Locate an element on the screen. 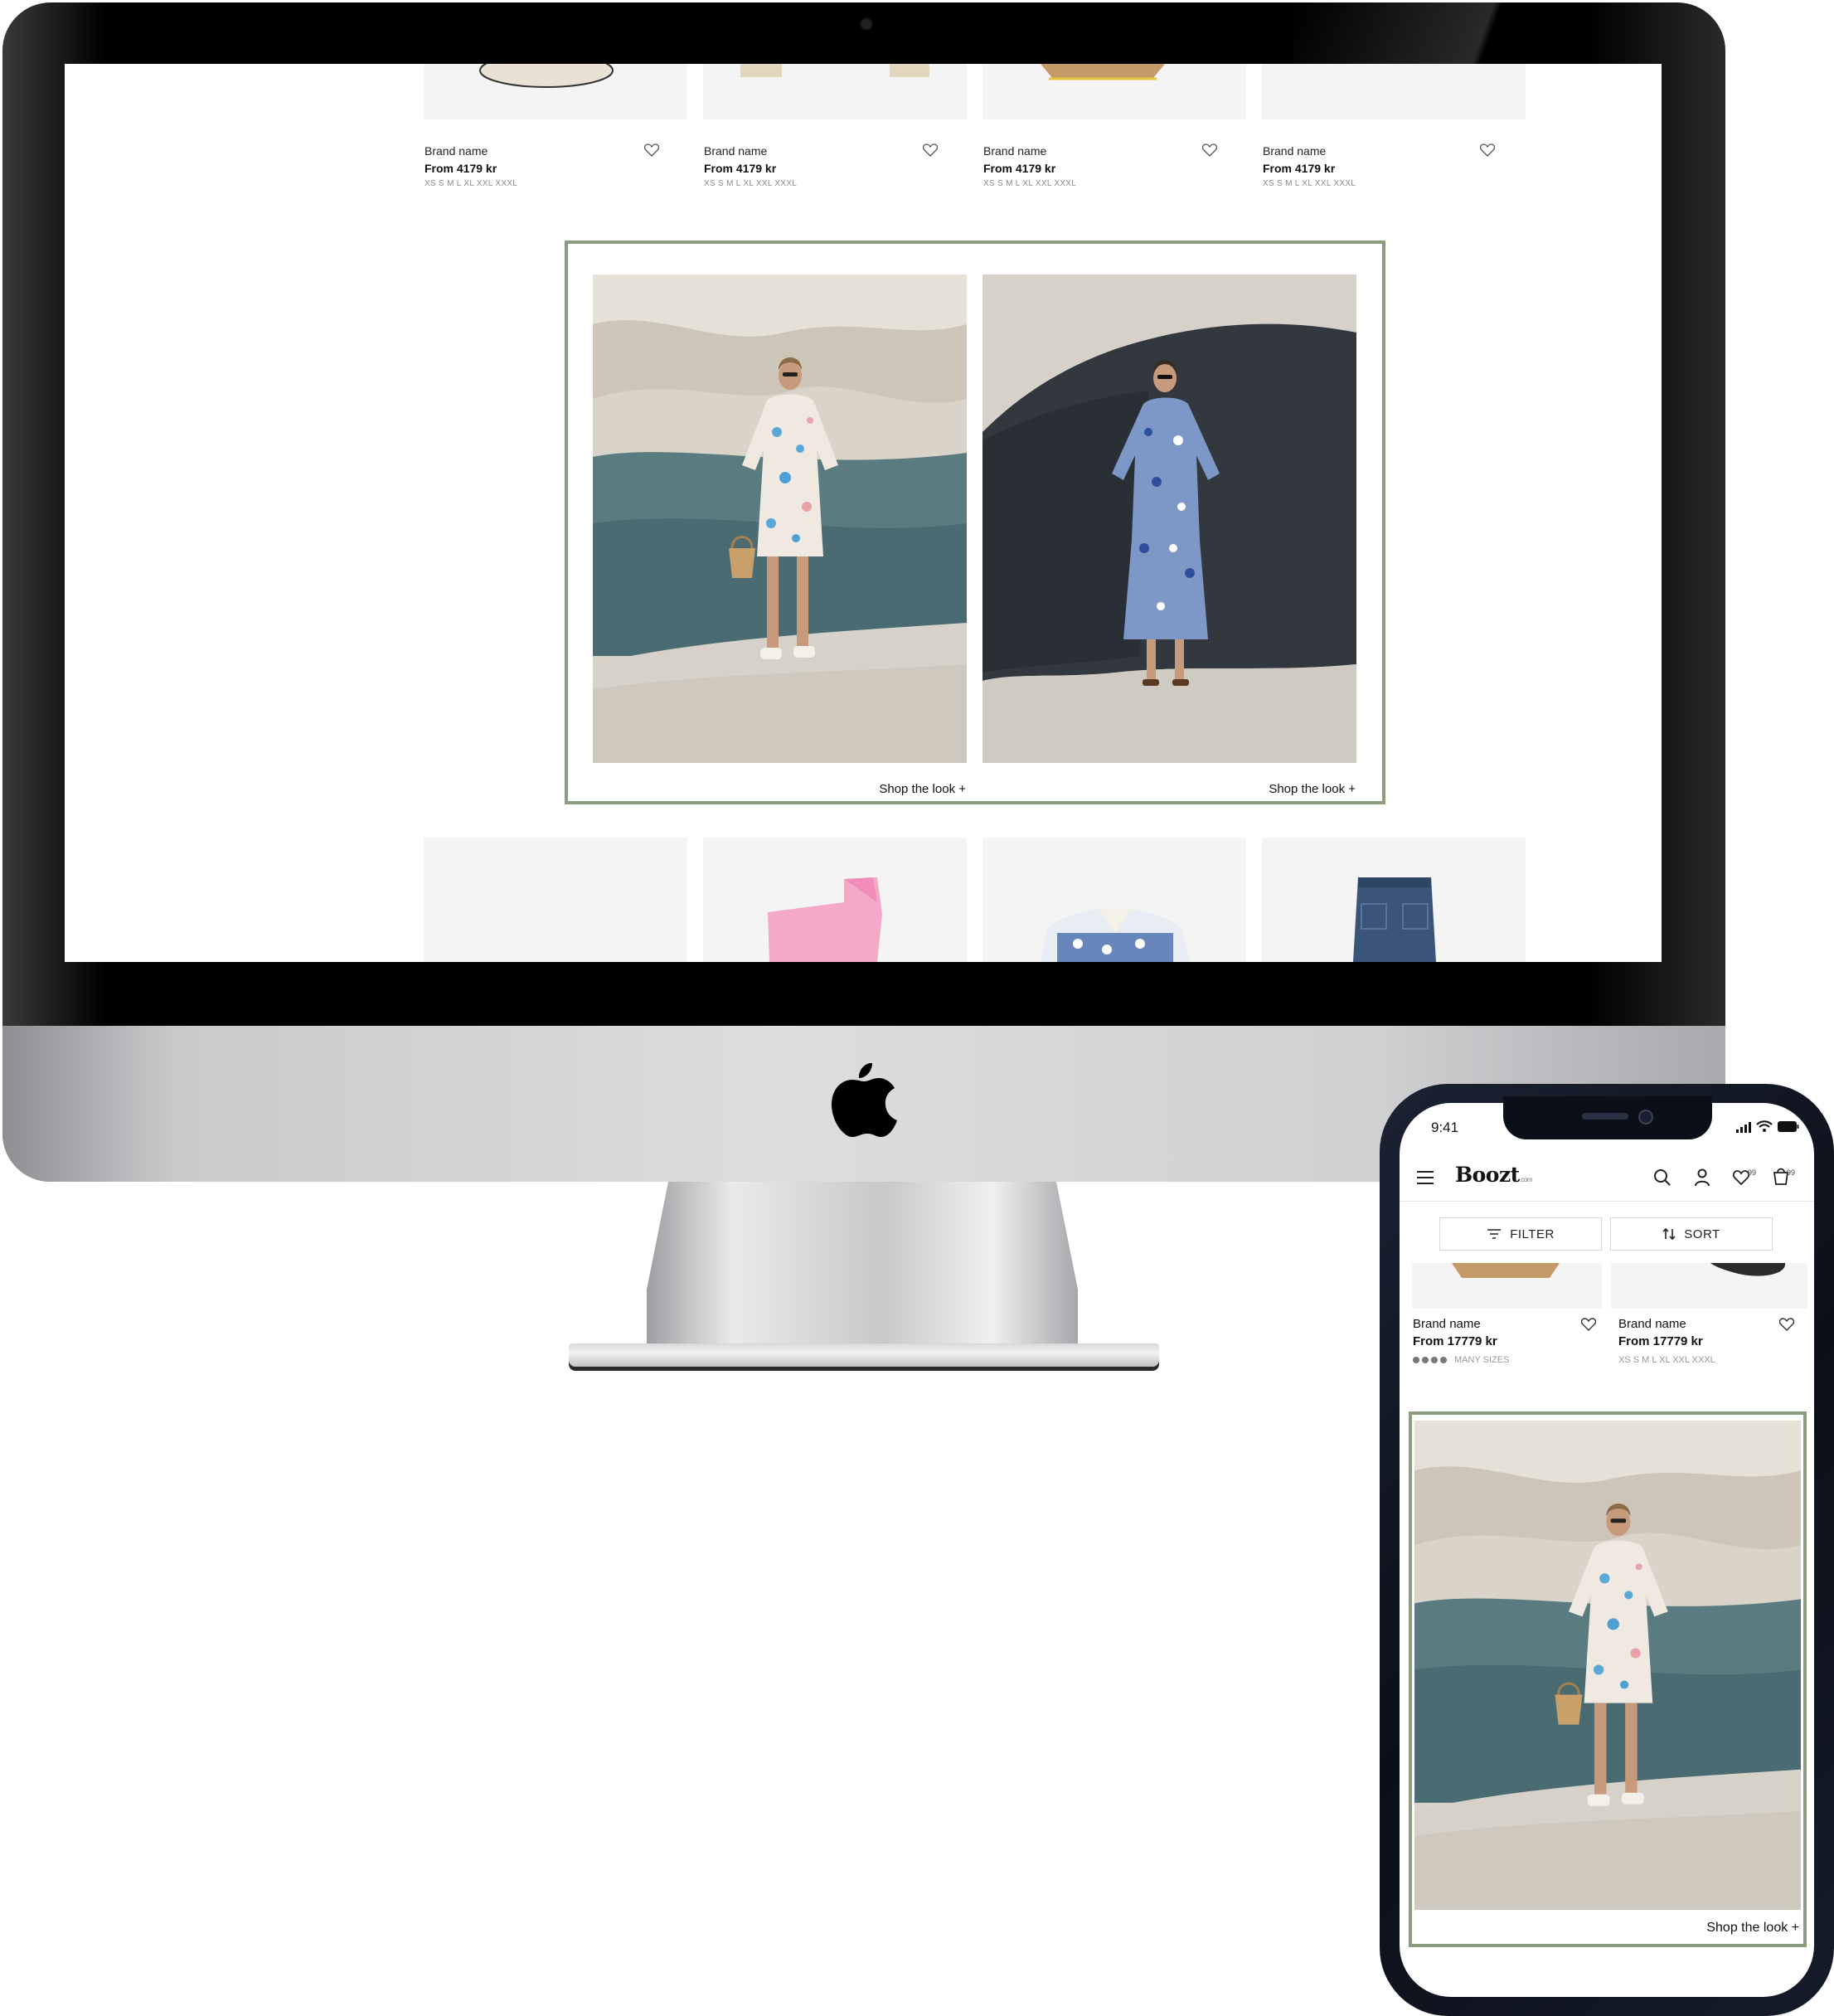 Image resolution: width=1834 pixels, height=2016 pixels. imac-camera is located at coordinates (866, 24).